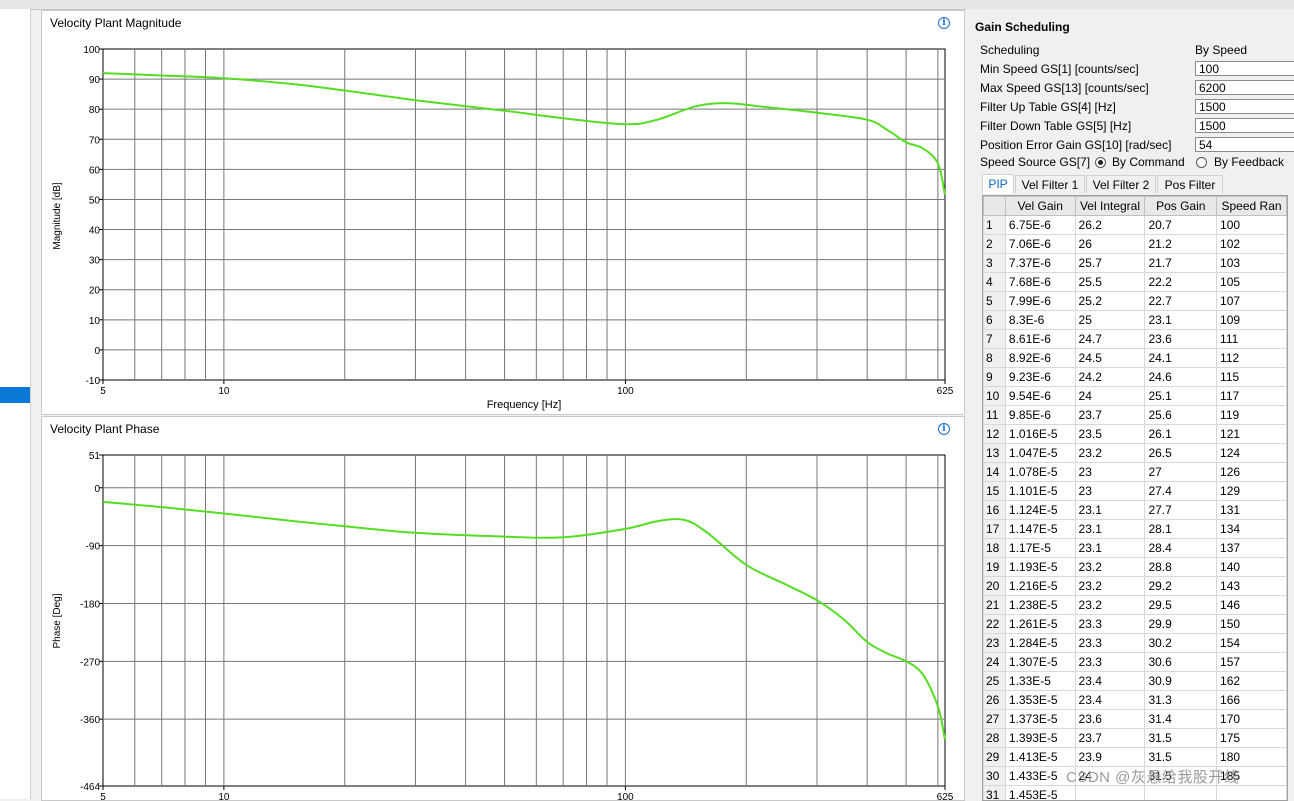 The height and width of the screenshot is (801, 1294). What do you see at coordinates (1252, 453) in the screenshot?
I see `table-cell: 124` at bounding box center [1252, 453].